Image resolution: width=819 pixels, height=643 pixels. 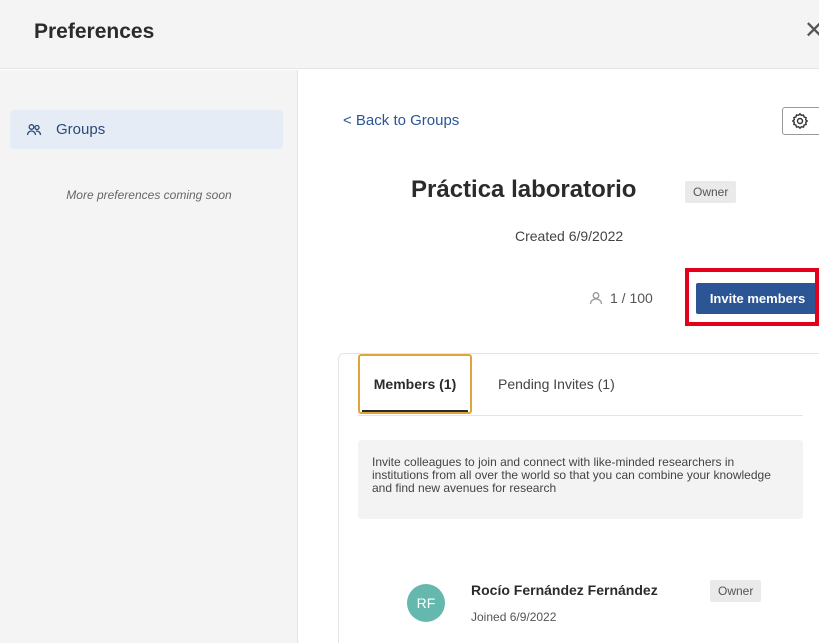 What do you see at coordinates (146, 129) in the screenshot?
I see `sidebar-item-groups: Groups` at bounding box center [146, 129].